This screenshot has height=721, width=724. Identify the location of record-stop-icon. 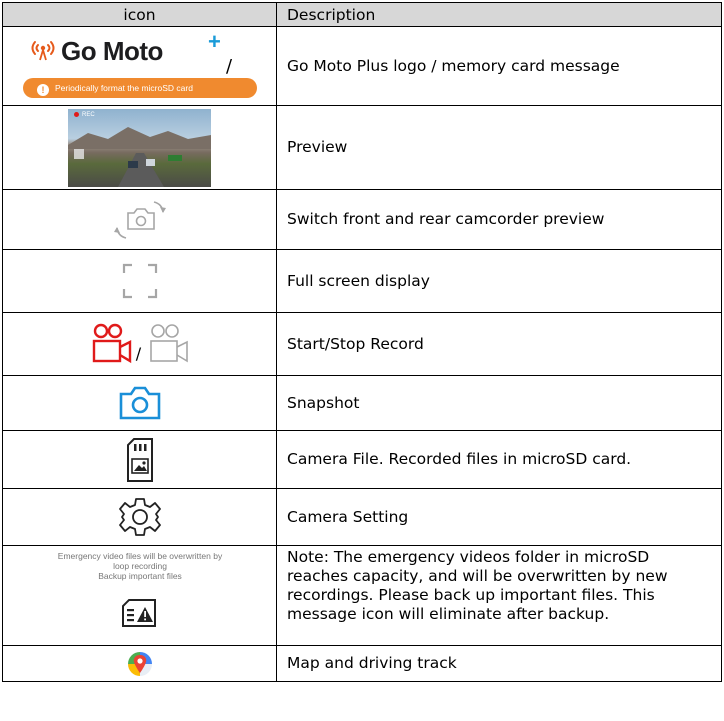
(168, 344).